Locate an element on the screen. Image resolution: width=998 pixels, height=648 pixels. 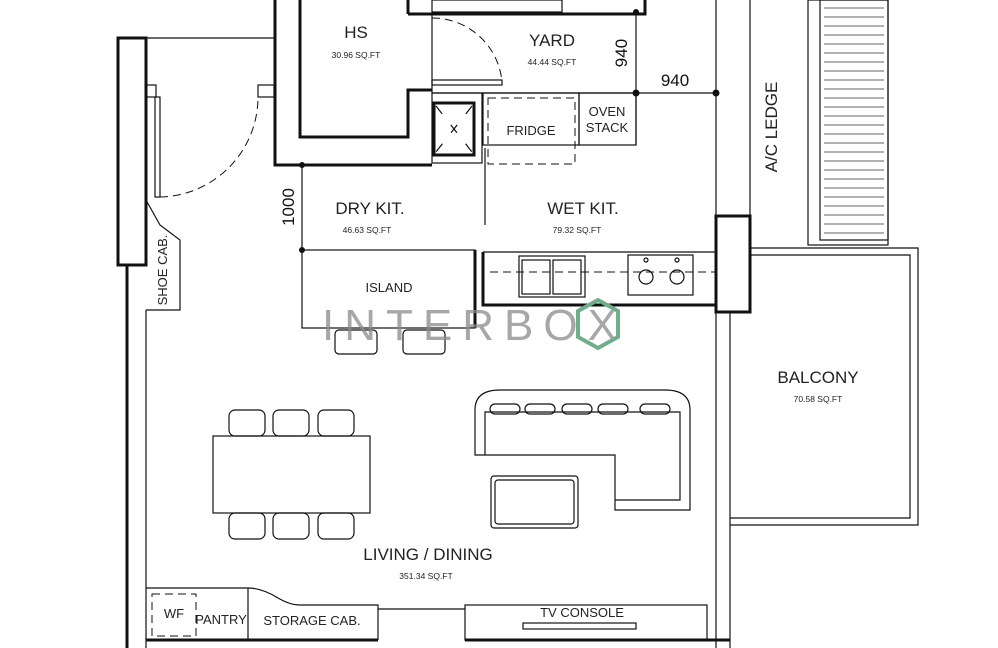
household-shelter: HS 30.96 SQ.FT is located at coordinates (352, 83).